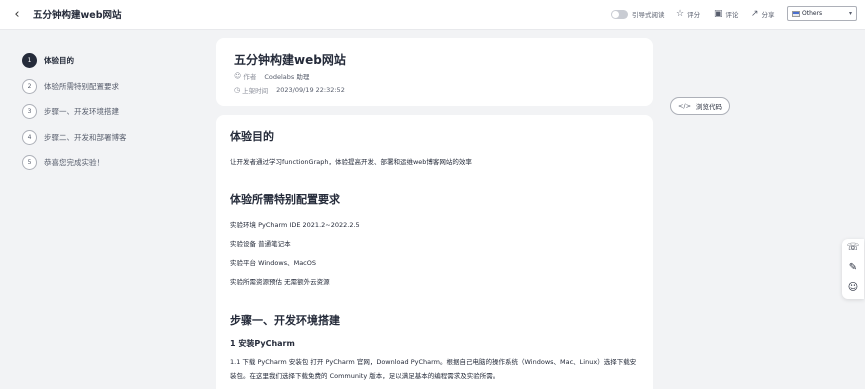 This screenshot has height=389, width=865. I want to click on toc-number: 4, so click(29, 137).